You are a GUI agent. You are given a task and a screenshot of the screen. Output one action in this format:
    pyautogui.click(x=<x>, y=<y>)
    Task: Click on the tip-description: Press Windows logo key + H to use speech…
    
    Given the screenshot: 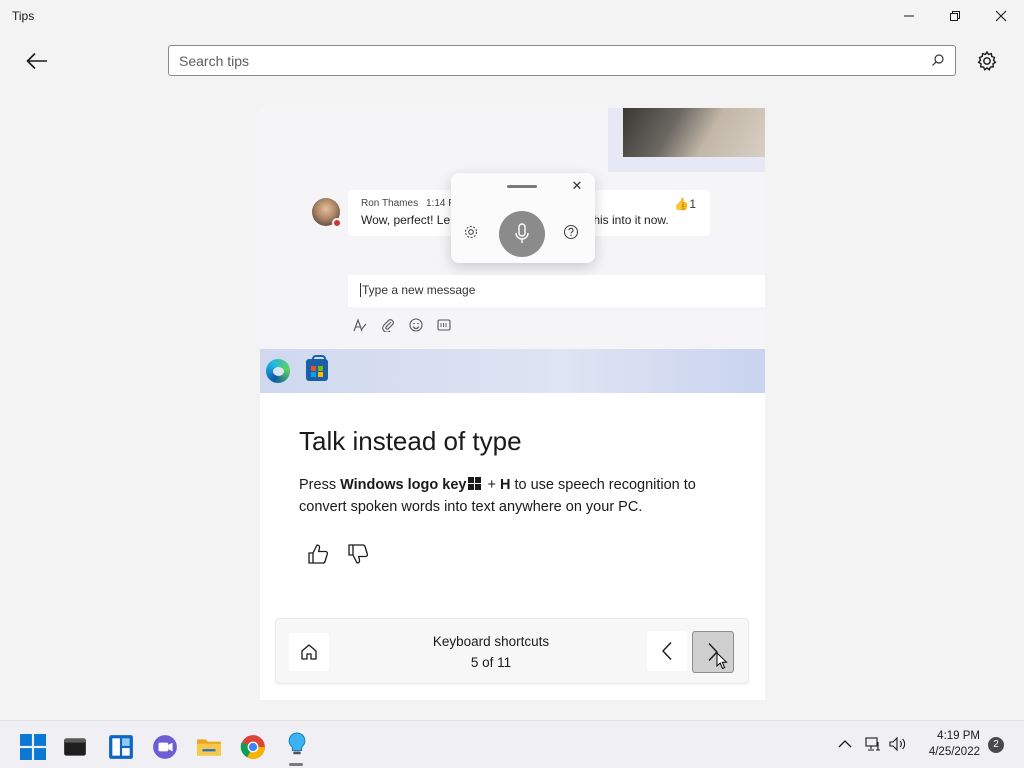 What is the action you would take?
    pyautogui.click(x=519, y=496)
    